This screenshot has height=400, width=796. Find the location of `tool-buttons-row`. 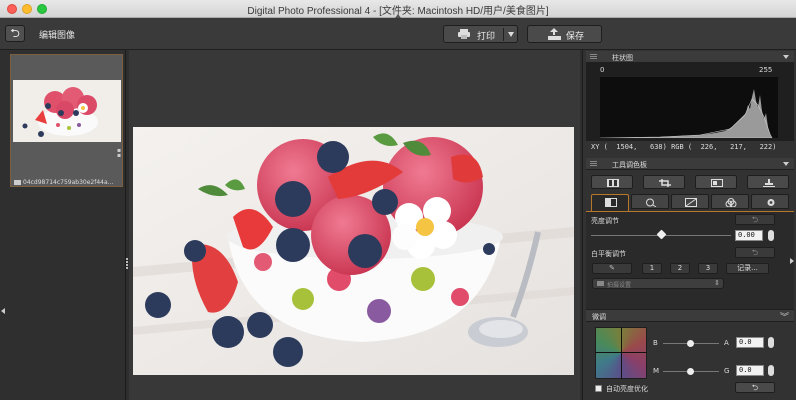

tool-buttons-row is located at coordinates (691, 183).